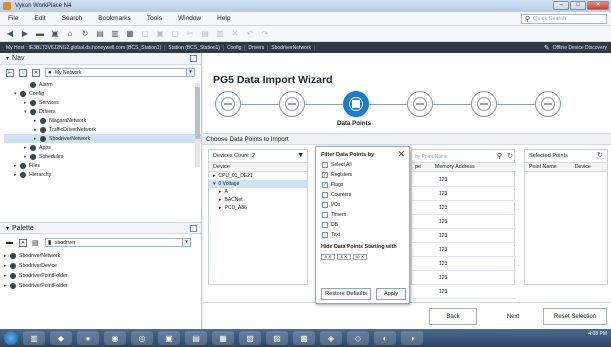  What do you see at coordinates (358, 338) in the screenshot?
I see `taskbar-app-icon: ◇` at bounding box center [358, 338].